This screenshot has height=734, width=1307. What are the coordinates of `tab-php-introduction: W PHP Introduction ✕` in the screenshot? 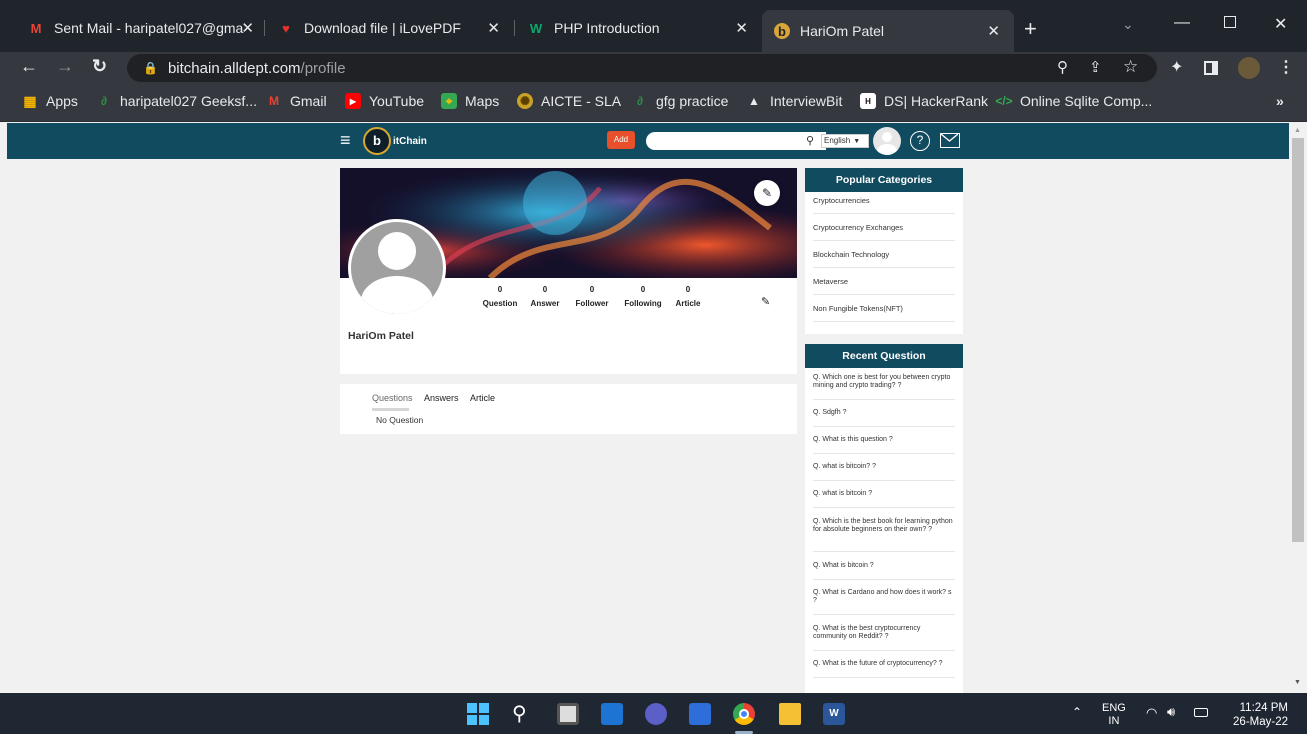 It's located at (639, 28).